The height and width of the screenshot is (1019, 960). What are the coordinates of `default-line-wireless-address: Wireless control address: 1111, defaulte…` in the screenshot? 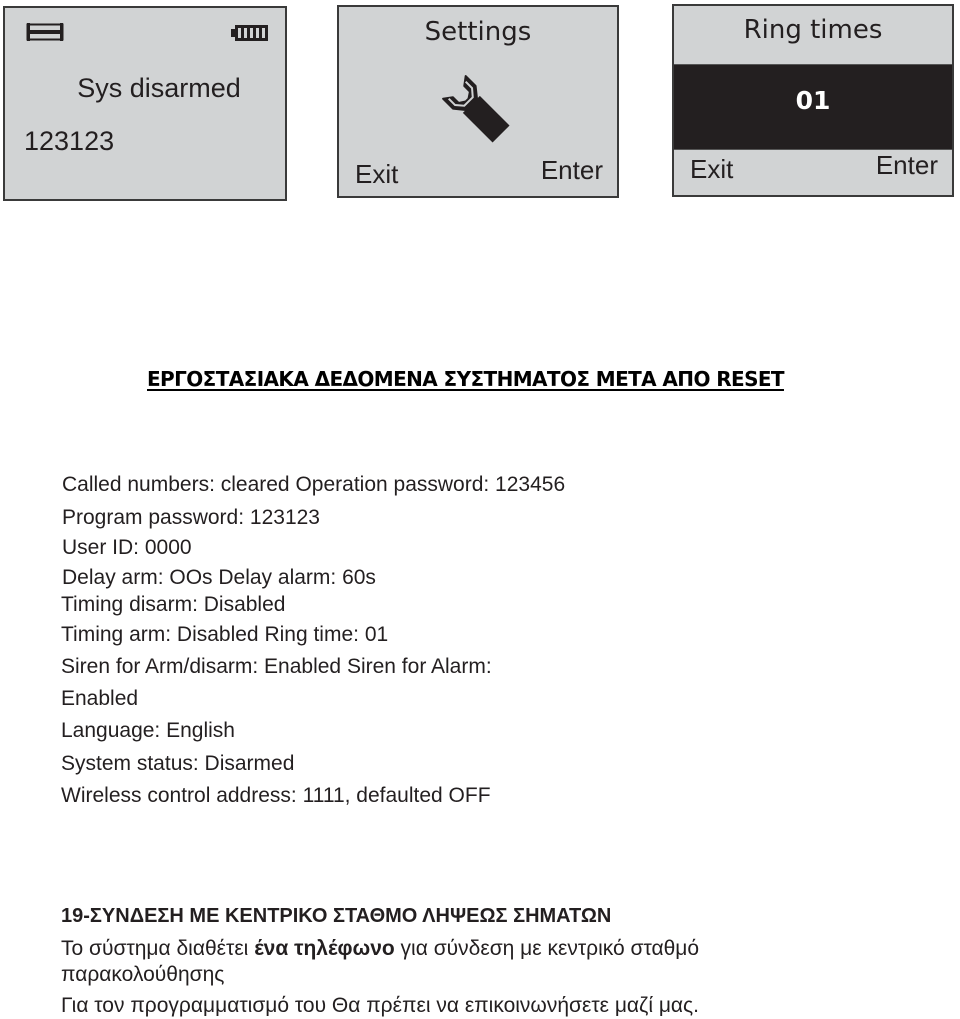 It's located at (276, 795).